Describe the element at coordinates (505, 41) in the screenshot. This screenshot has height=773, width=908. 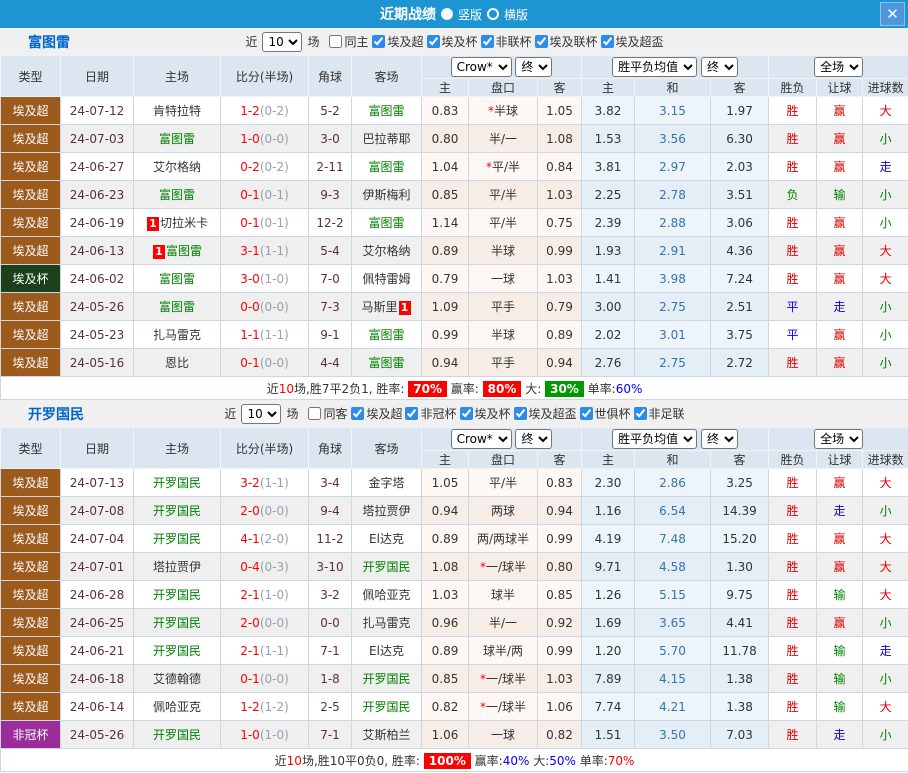
I see `league-filter: 非联杯` at that location.